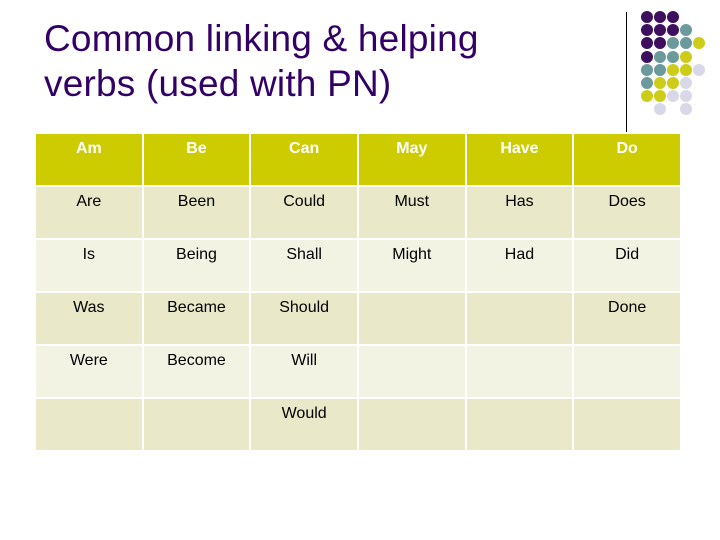  Describe the element at coordinates (519, 212) in the screenshot. I see `table-cell: Has` at that location.